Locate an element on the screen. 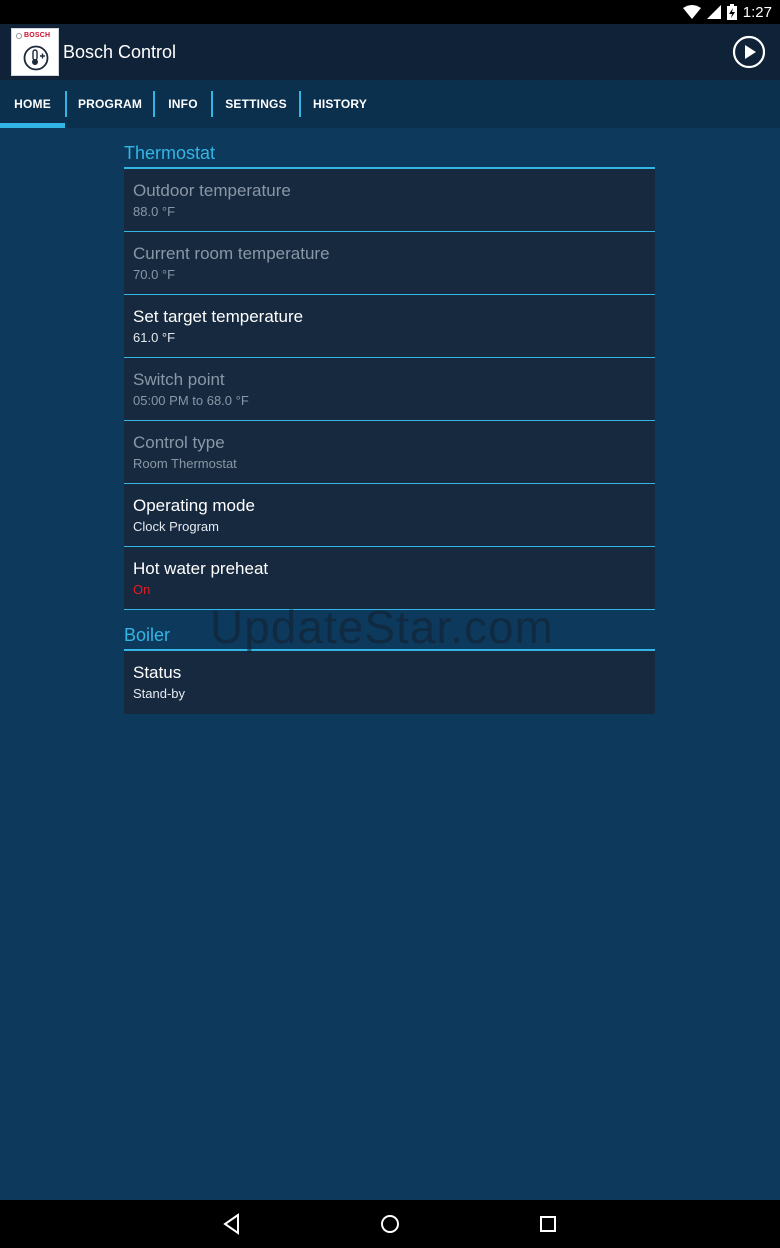 The image size is (780, 1248). list-item-outdoor-temperature: Outdoor temperature 88.0 °F is located at coordinates (389, 200).